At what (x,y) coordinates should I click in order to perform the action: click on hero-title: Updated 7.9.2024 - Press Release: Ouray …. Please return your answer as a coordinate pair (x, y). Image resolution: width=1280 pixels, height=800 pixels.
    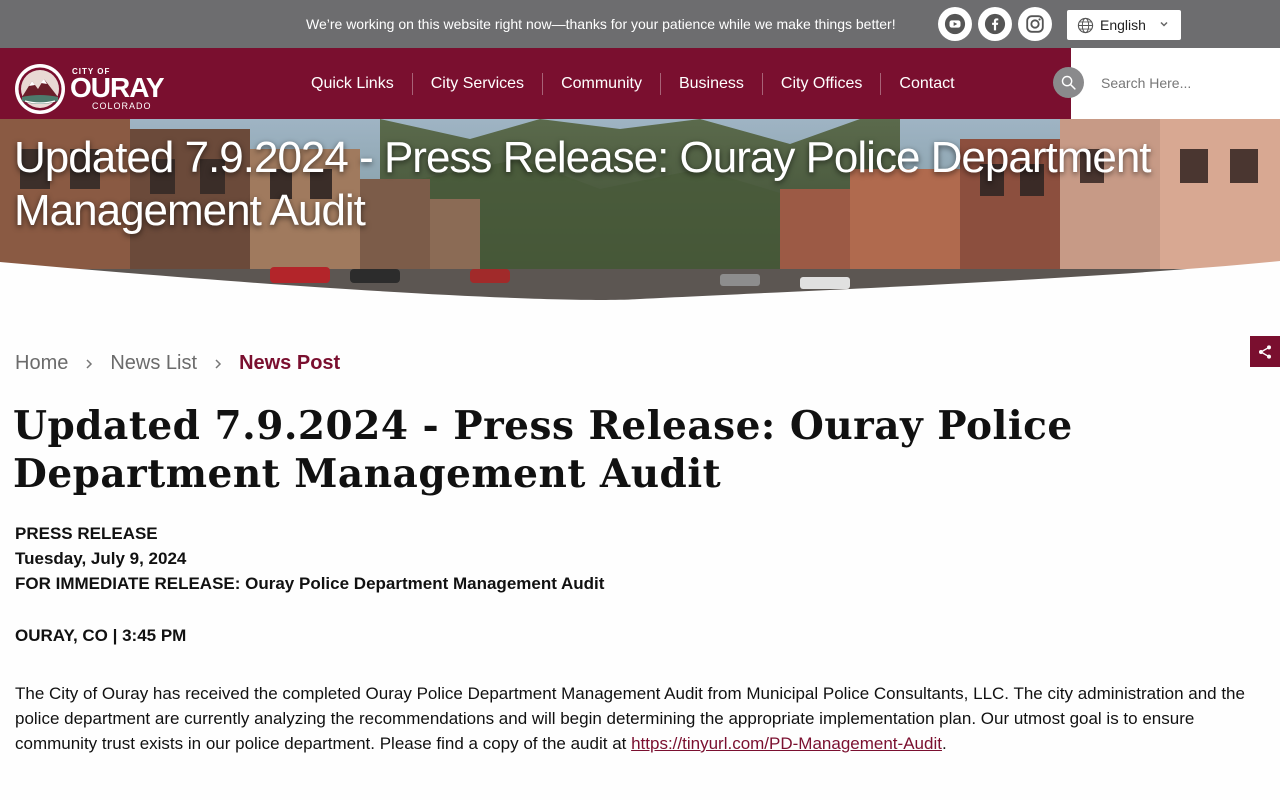
    Looking at the image, I should click on (583, 184).